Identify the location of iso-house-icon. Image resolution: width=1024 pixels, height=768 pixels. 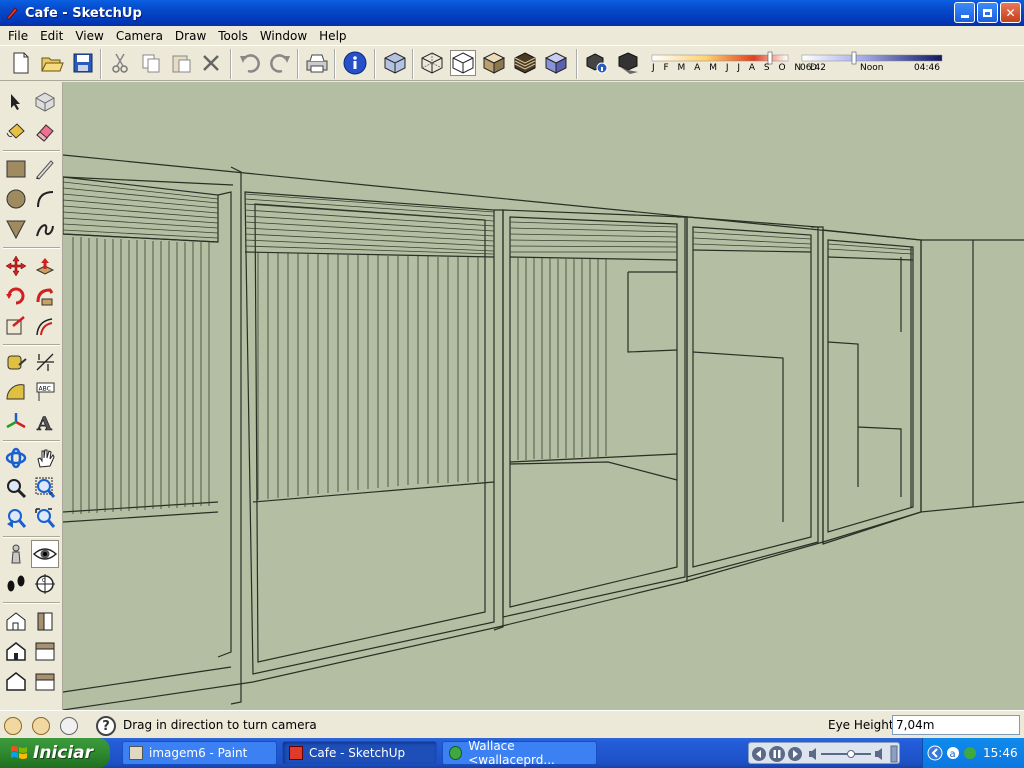
(16, 621).